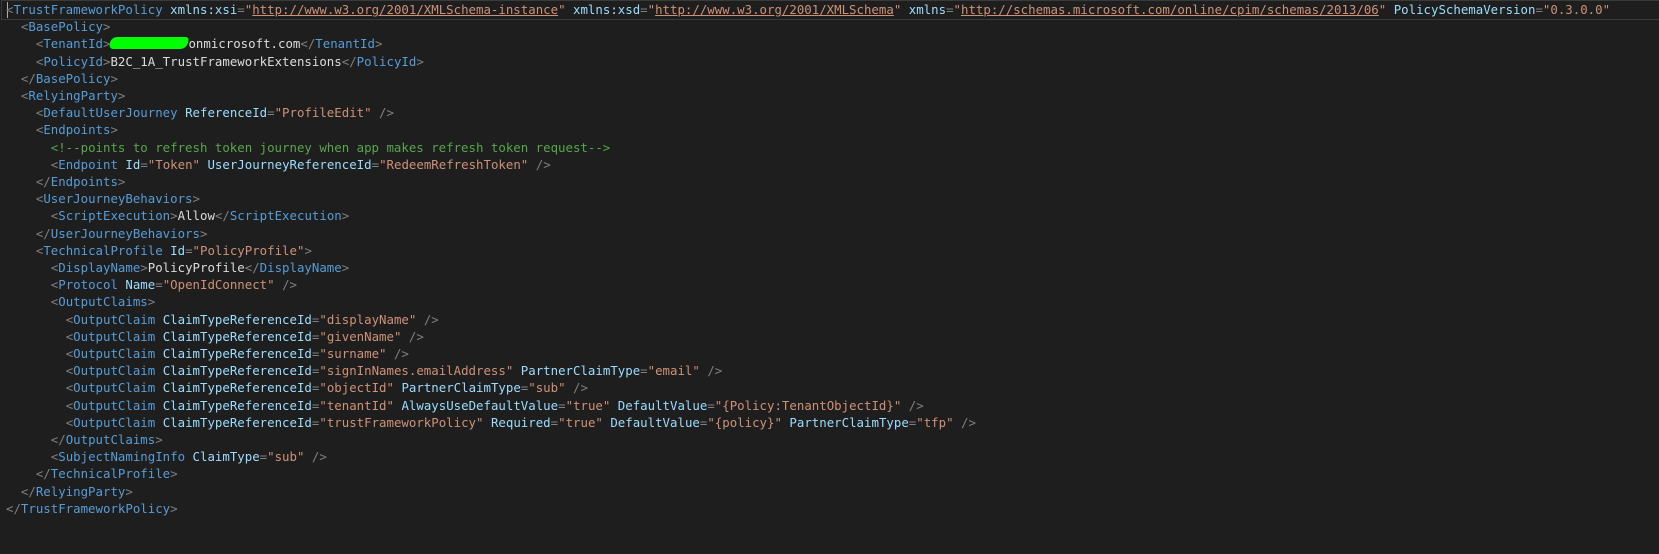 The height and width of the screenshot is (554, 1659). What do you see at coordinates (244, 44) in the screenshot?
I see `xml-text: onmicrosoft.com` at bounding box center [244, 44].